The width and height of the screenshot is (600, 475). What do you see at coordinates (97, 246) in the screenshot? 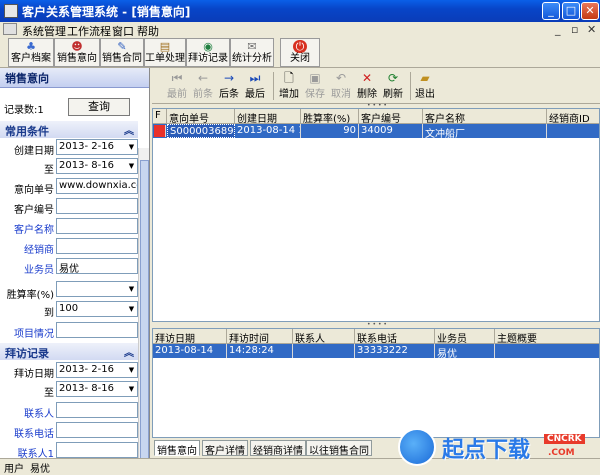
I see `dealer-input` at bounding box center [97, 246].